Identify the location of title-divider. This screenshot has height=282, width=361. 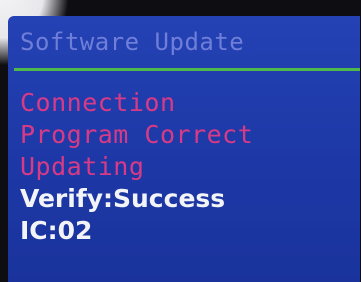
(187, 69).